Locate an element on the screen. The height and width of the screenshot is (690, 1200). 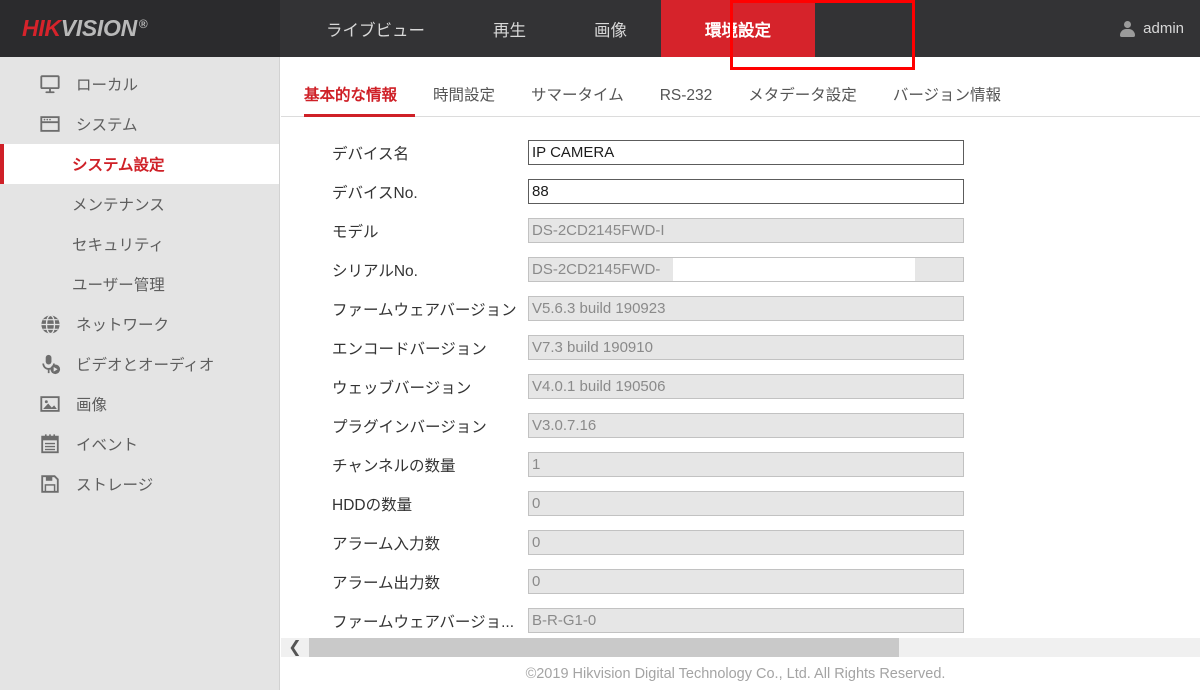
sidebar-top-spacer is located at coordinates (139, 60).